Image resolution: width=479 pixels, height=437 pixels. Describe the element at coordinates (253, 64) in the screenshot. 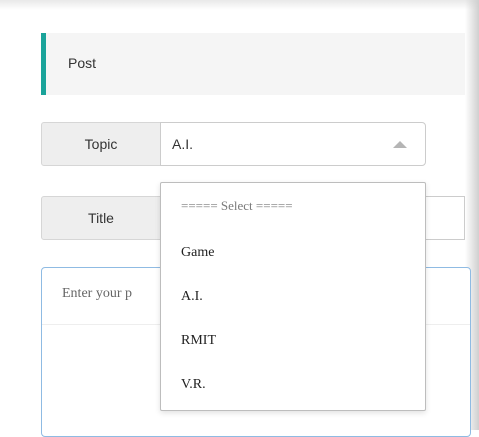

I see `post-header: Post` at that location.